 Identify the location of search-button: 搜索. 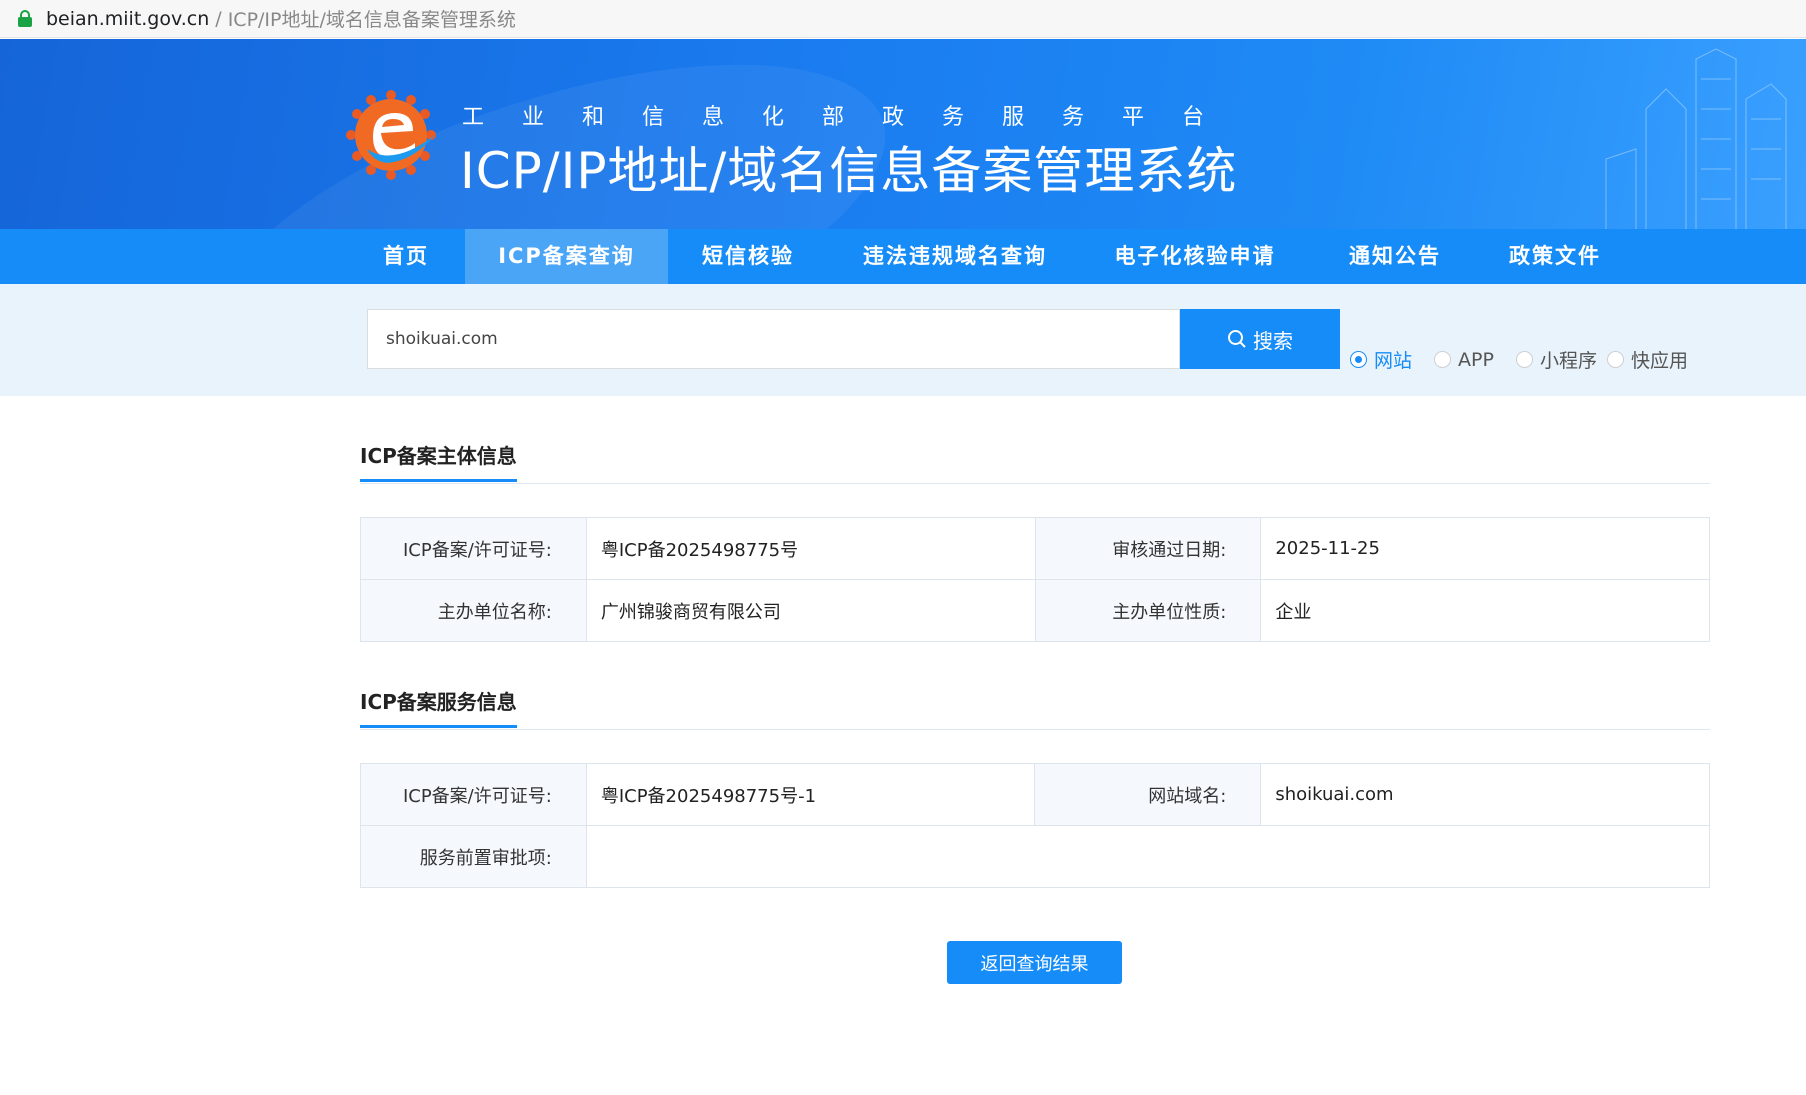
(1260, 339).